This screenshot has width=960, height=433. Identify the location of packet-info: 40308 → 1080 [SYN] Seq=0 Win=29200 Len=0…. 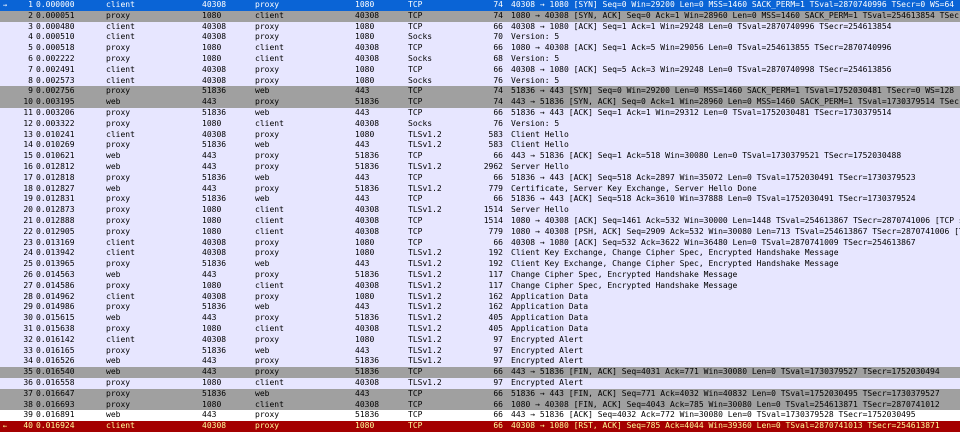
(733, 4).